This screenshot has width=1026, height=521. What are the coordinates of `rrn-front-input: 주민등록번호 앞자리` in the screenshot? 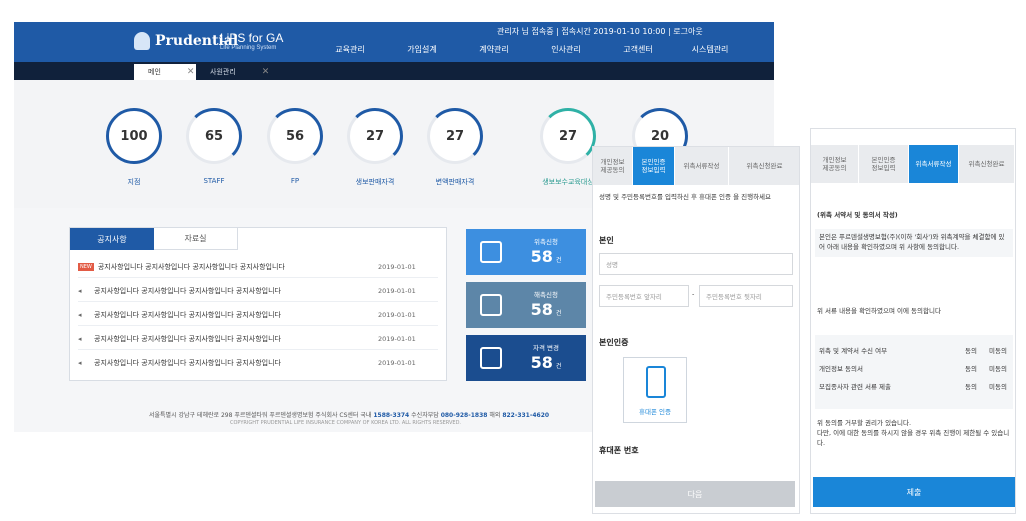 It's located at (644, 296).